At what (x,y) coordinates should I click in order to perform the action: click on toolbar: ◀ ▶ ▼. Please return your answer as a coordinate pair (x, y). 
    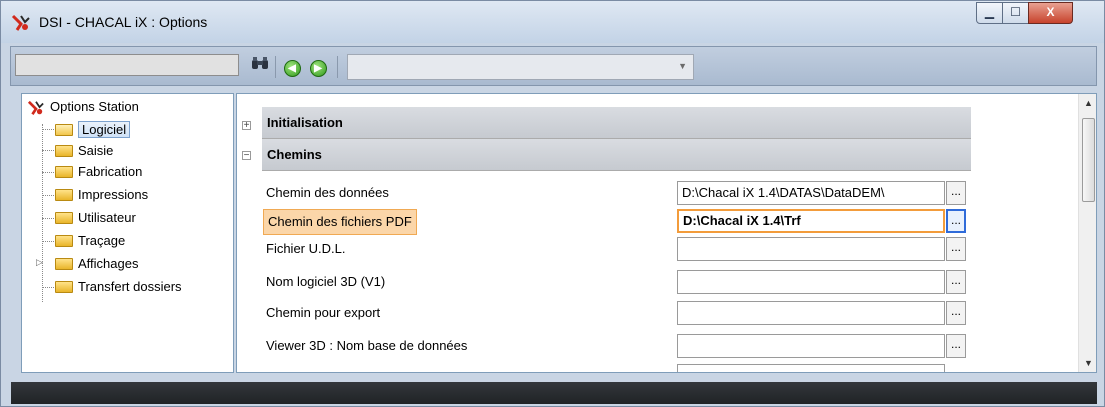
    Looking at the image, I should click on (553, 66).